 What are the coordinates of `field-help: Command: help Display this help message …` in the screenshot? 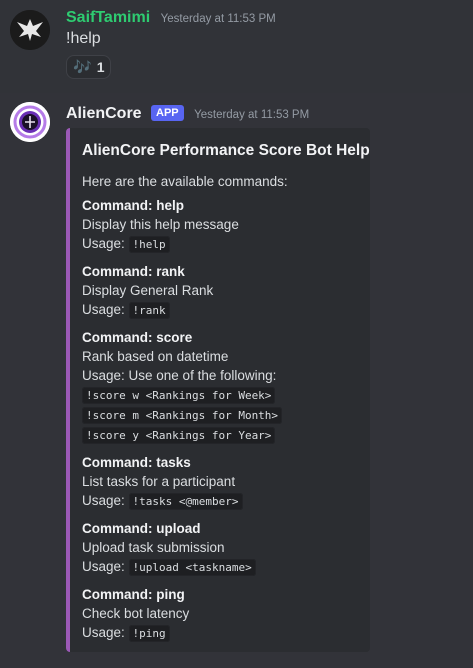 It's located at (221, 225).